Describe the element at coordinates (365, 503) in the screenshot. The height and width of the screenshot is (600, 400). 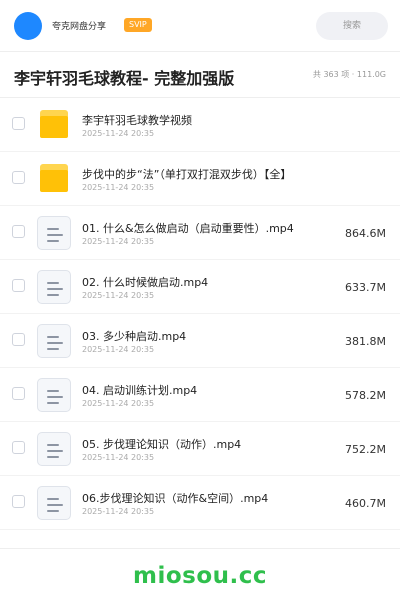
I see `item-size: 460.7M` at that location.